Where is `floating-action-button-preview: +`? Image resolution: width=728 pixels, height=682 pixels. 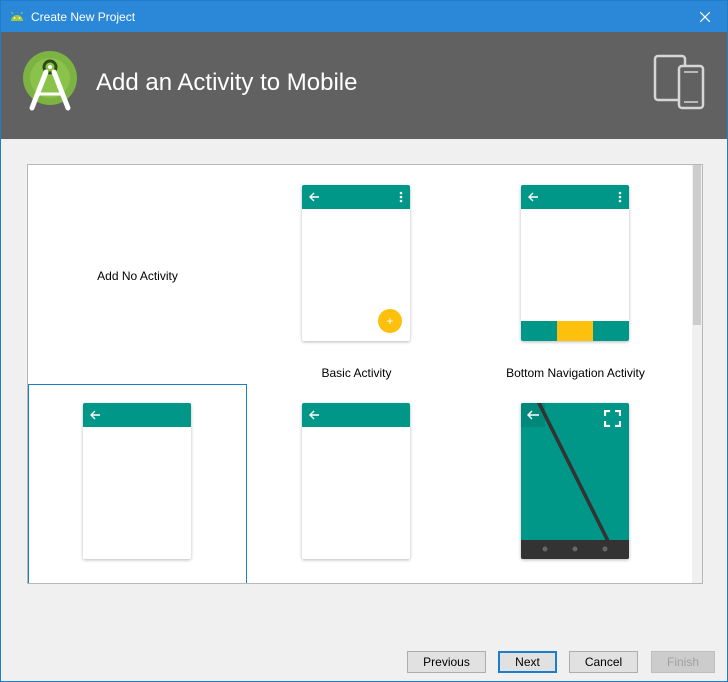
floating-action-button-preview: + is located at coordinates (390, 321).